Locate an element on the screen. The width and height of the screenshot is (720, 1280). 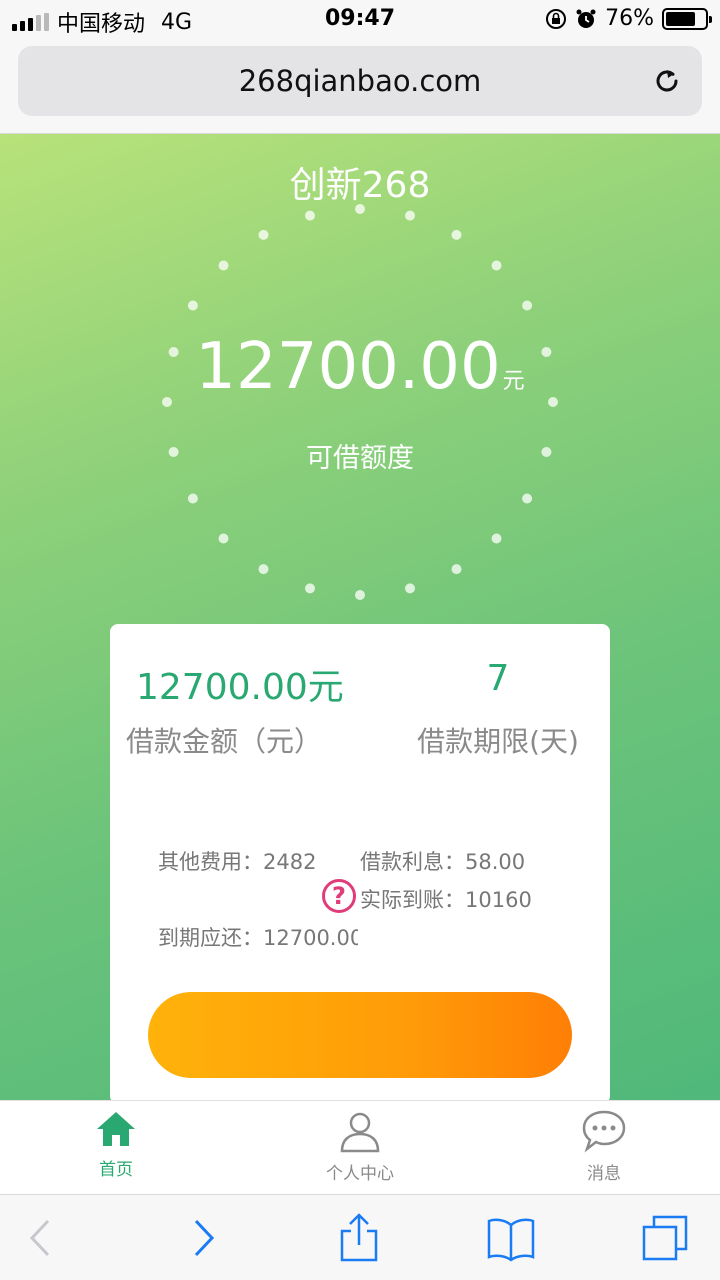
loan-amount-block: 12700.00元 借款金额（元） is located at coordinates (246, 709).